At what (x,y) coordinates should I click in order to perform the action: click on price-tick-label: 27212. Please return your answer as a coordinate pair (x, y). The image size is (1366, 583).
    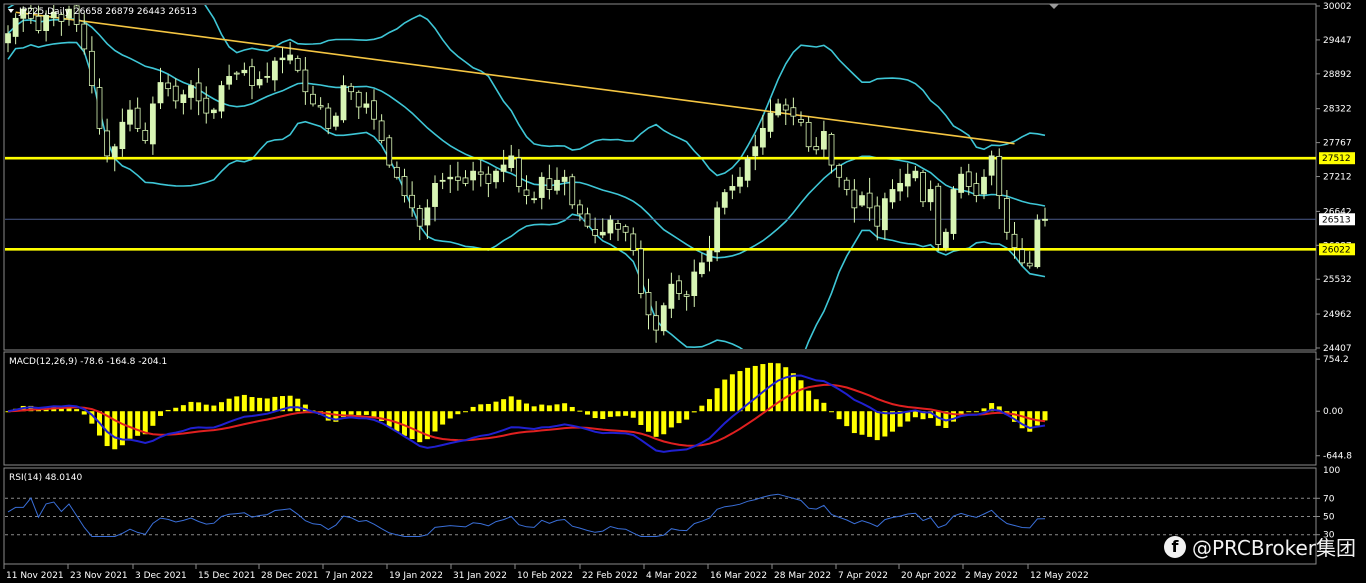
    Looking at the image, I should click on (1337, 178).